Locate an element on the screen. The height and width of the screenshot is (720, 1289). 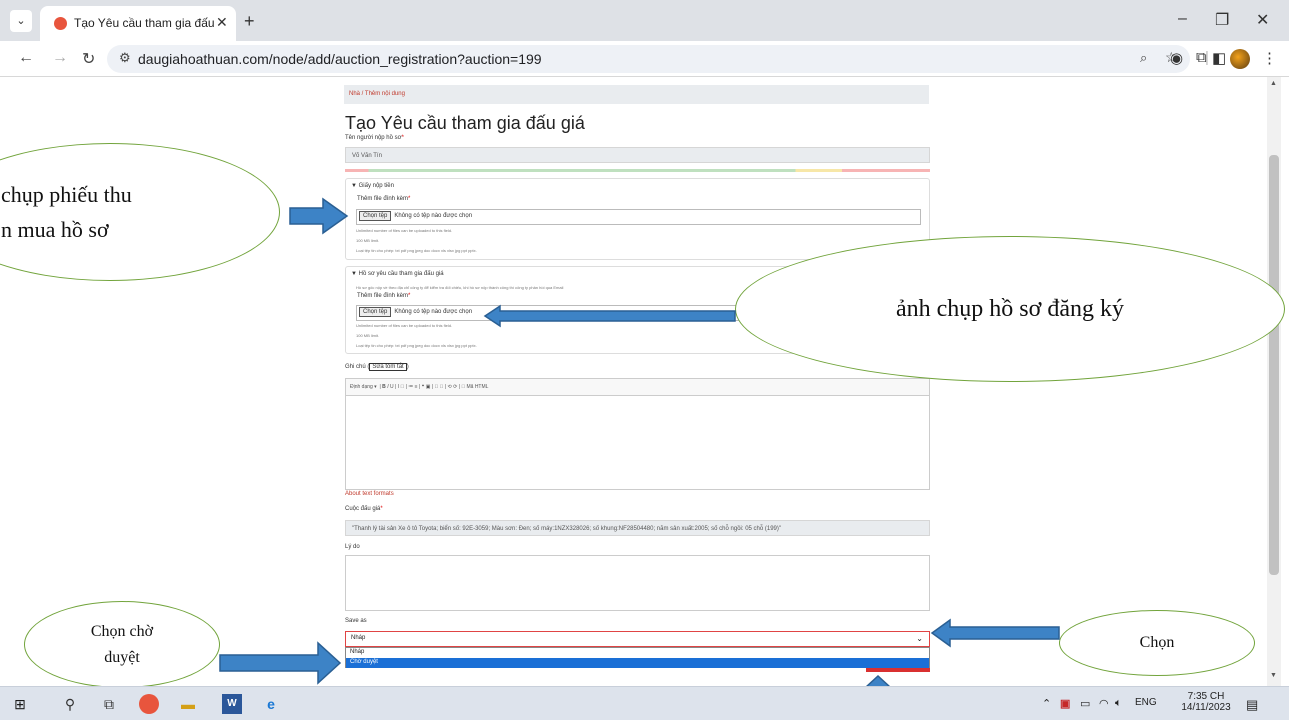
windows-start-icon: ⊞ is located at coordinates (20, 704).